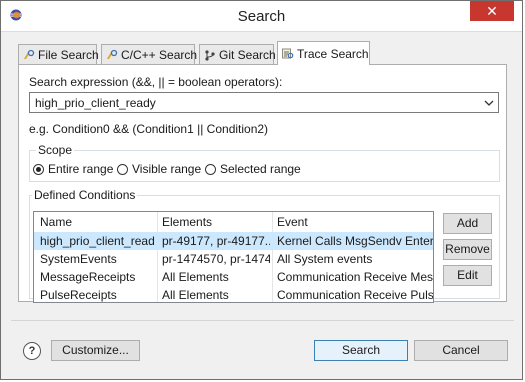 The image size is (525, 382). What do you see at coordinates (264, 102) in the screenshot?
I see `expression-combo: high_prio_client_ready` at bounding box center [264, 102].